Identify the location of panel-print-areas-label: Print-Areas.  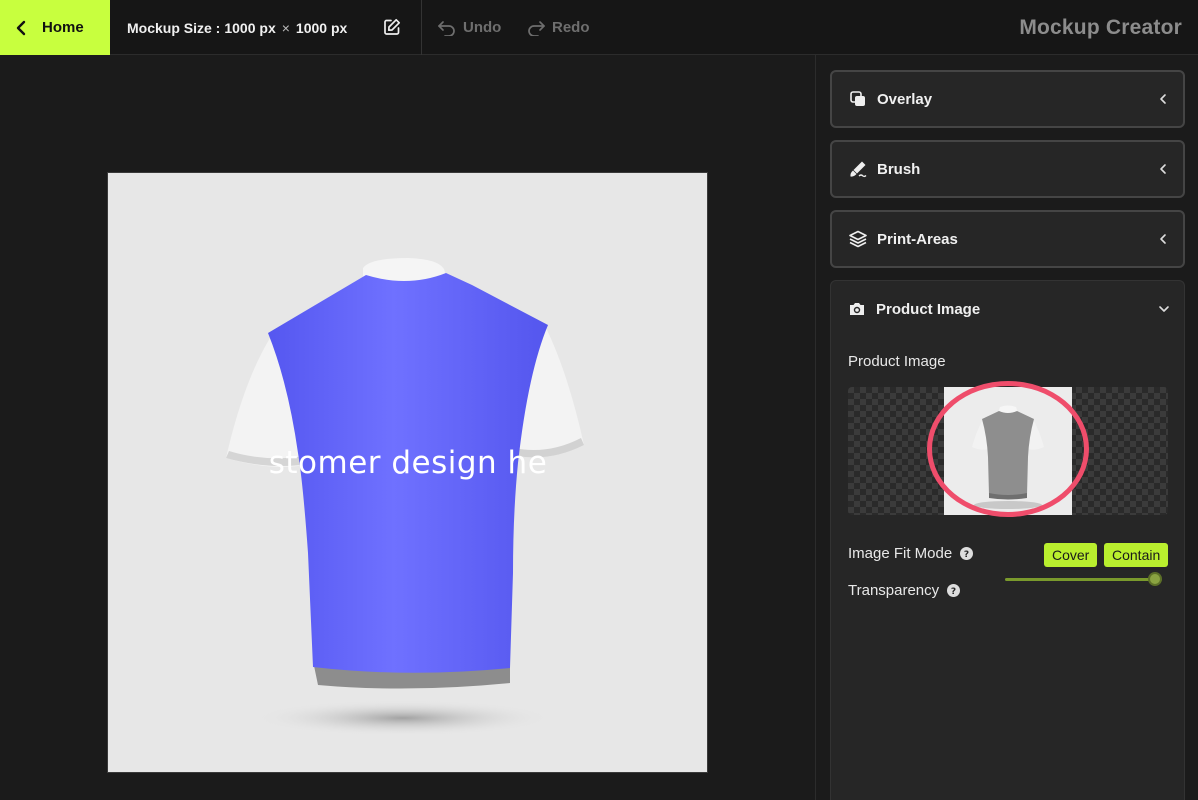
(917, 239).